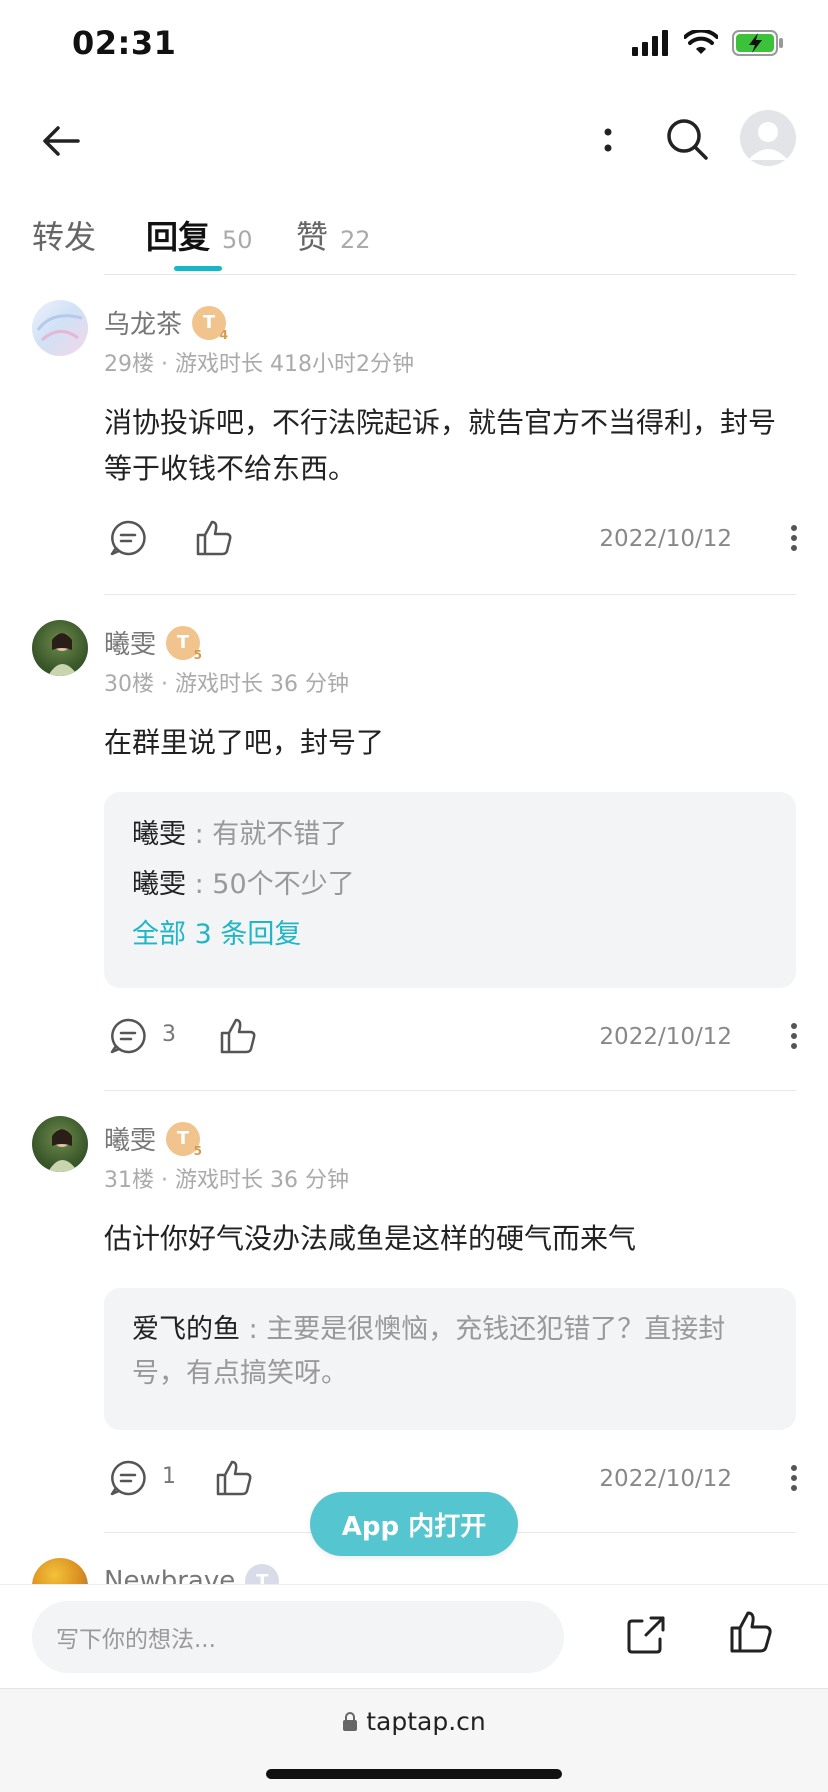 Image resolution: width=828 pixels, height=1792 pixels. What do you see at coordinates (237, 240) in the screenshot?
I see `tab-count: 50` at bounding box center [237, 240].